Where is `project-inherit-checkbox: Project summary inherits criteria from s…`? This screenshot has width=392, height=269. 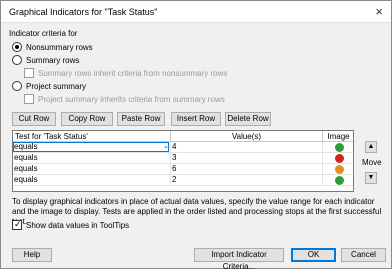 project-inherit-checkbox: Project summary inherits criteria from s… is located at coordinates (124, 99).